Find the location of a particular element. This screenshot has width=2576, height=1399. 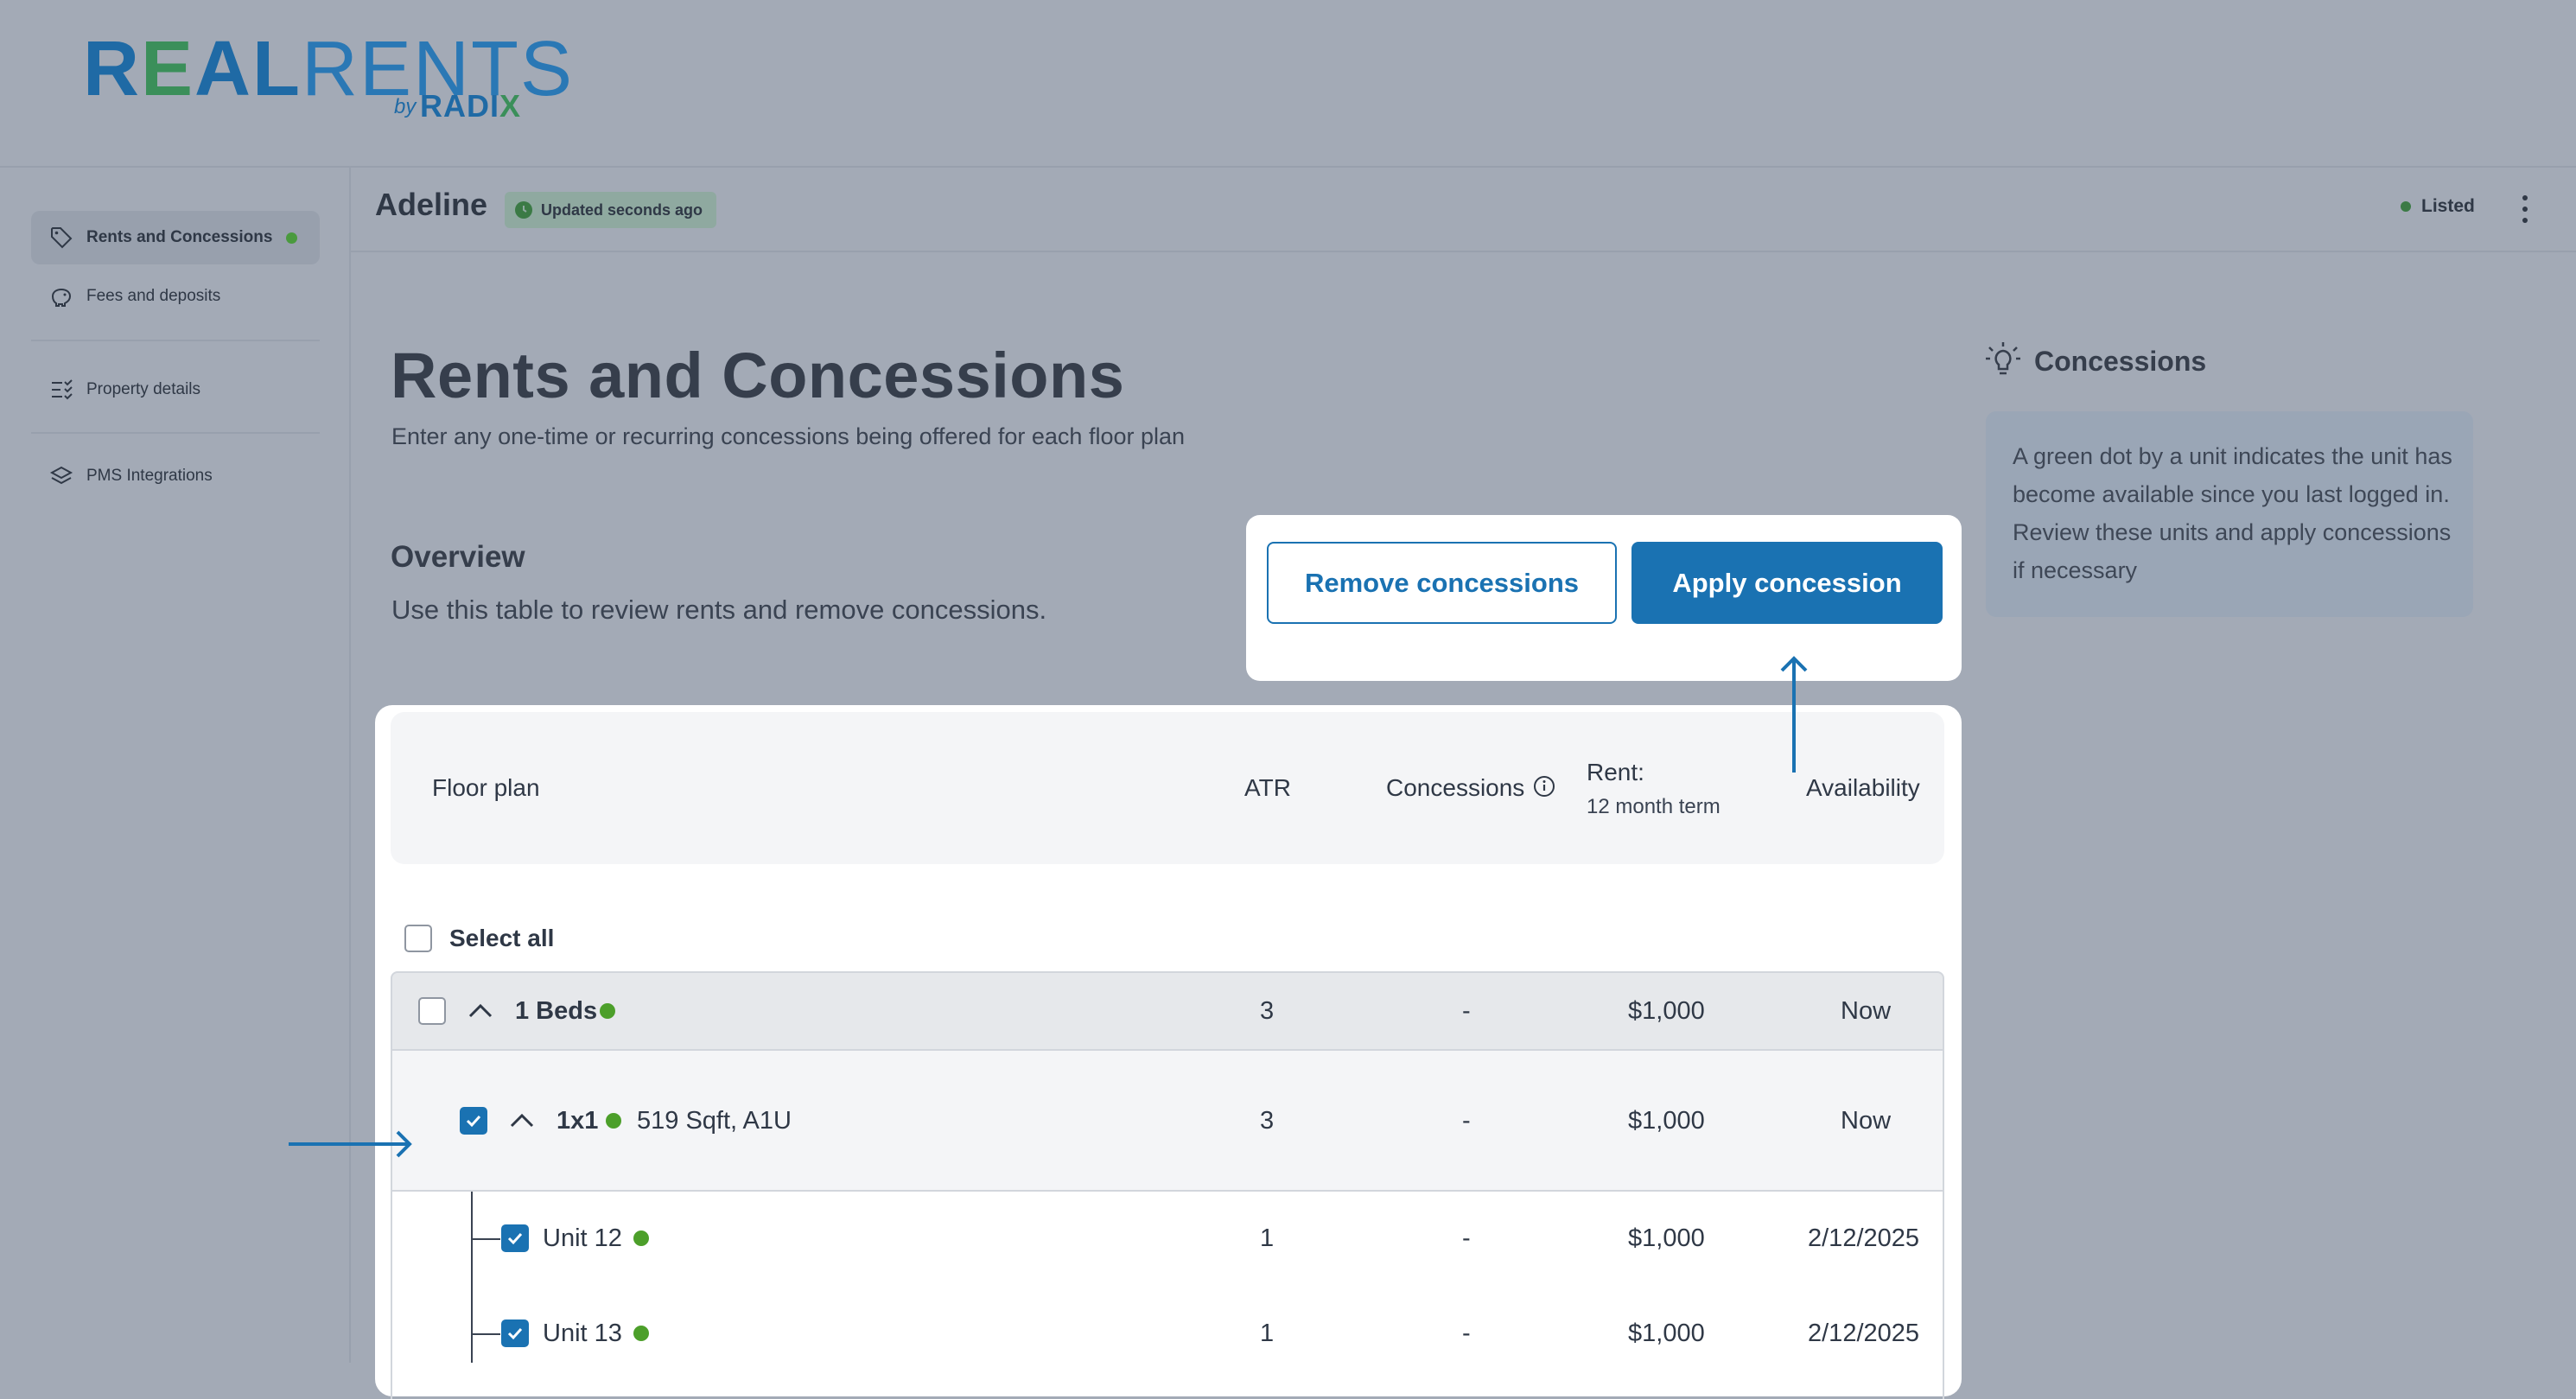

layers-icon is located at coordinates (61, 476).